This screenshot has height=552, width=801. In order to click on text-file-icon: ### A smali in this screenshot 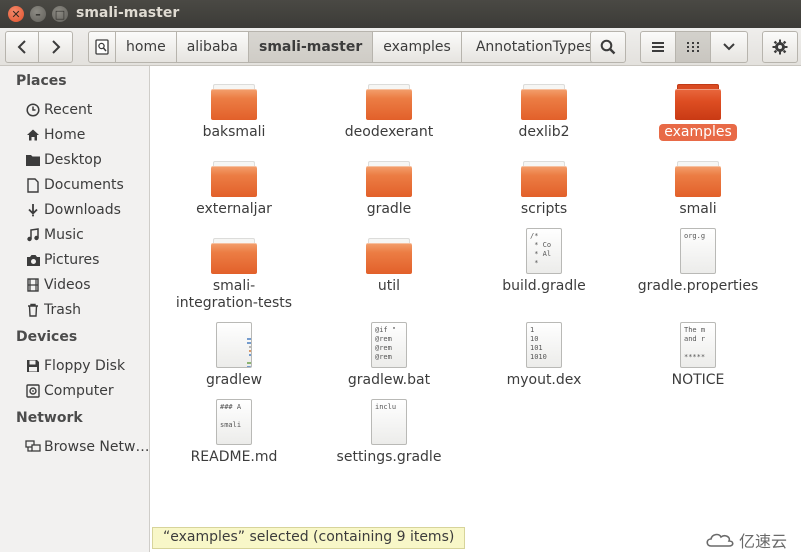, I will do `click(234, 422)`.